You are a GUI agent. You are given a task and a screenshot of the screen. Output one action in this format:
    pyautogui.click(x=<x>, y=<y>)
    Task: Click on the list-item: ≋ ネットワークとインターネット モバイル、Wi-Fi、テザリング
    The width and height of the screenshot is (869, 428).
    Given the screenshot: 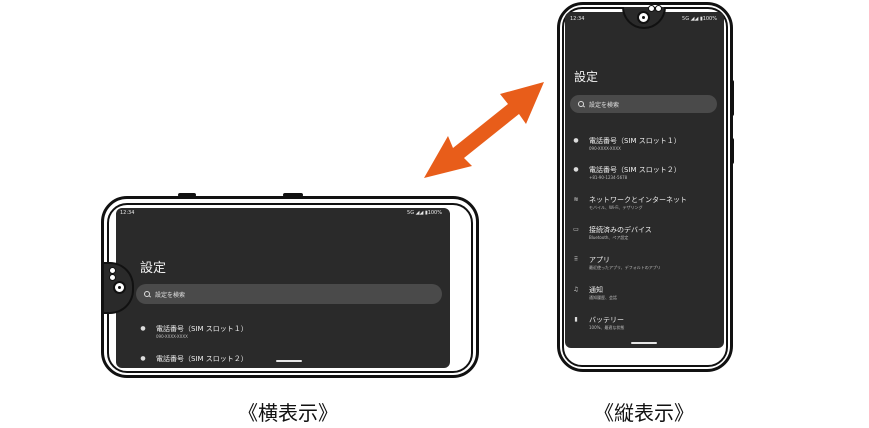 What is the action you would take?
    pyautogui.click(x=628, y=203)
    